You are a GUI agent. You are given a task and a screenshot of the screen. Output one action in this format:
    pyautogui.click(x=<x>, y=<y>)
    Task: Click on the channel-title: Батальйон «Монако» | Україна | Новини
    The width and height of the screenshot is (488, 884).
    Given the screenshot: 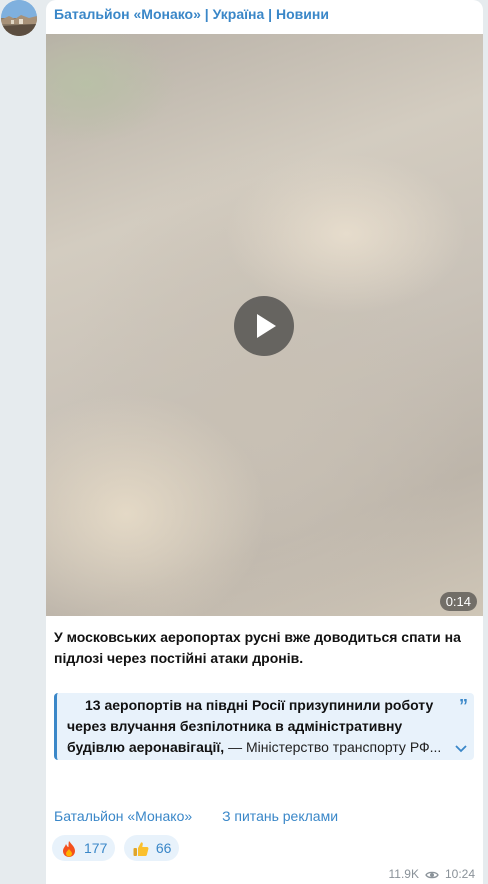 What is the action you would take?
    pyautogui.click(x=191, y=14)
    